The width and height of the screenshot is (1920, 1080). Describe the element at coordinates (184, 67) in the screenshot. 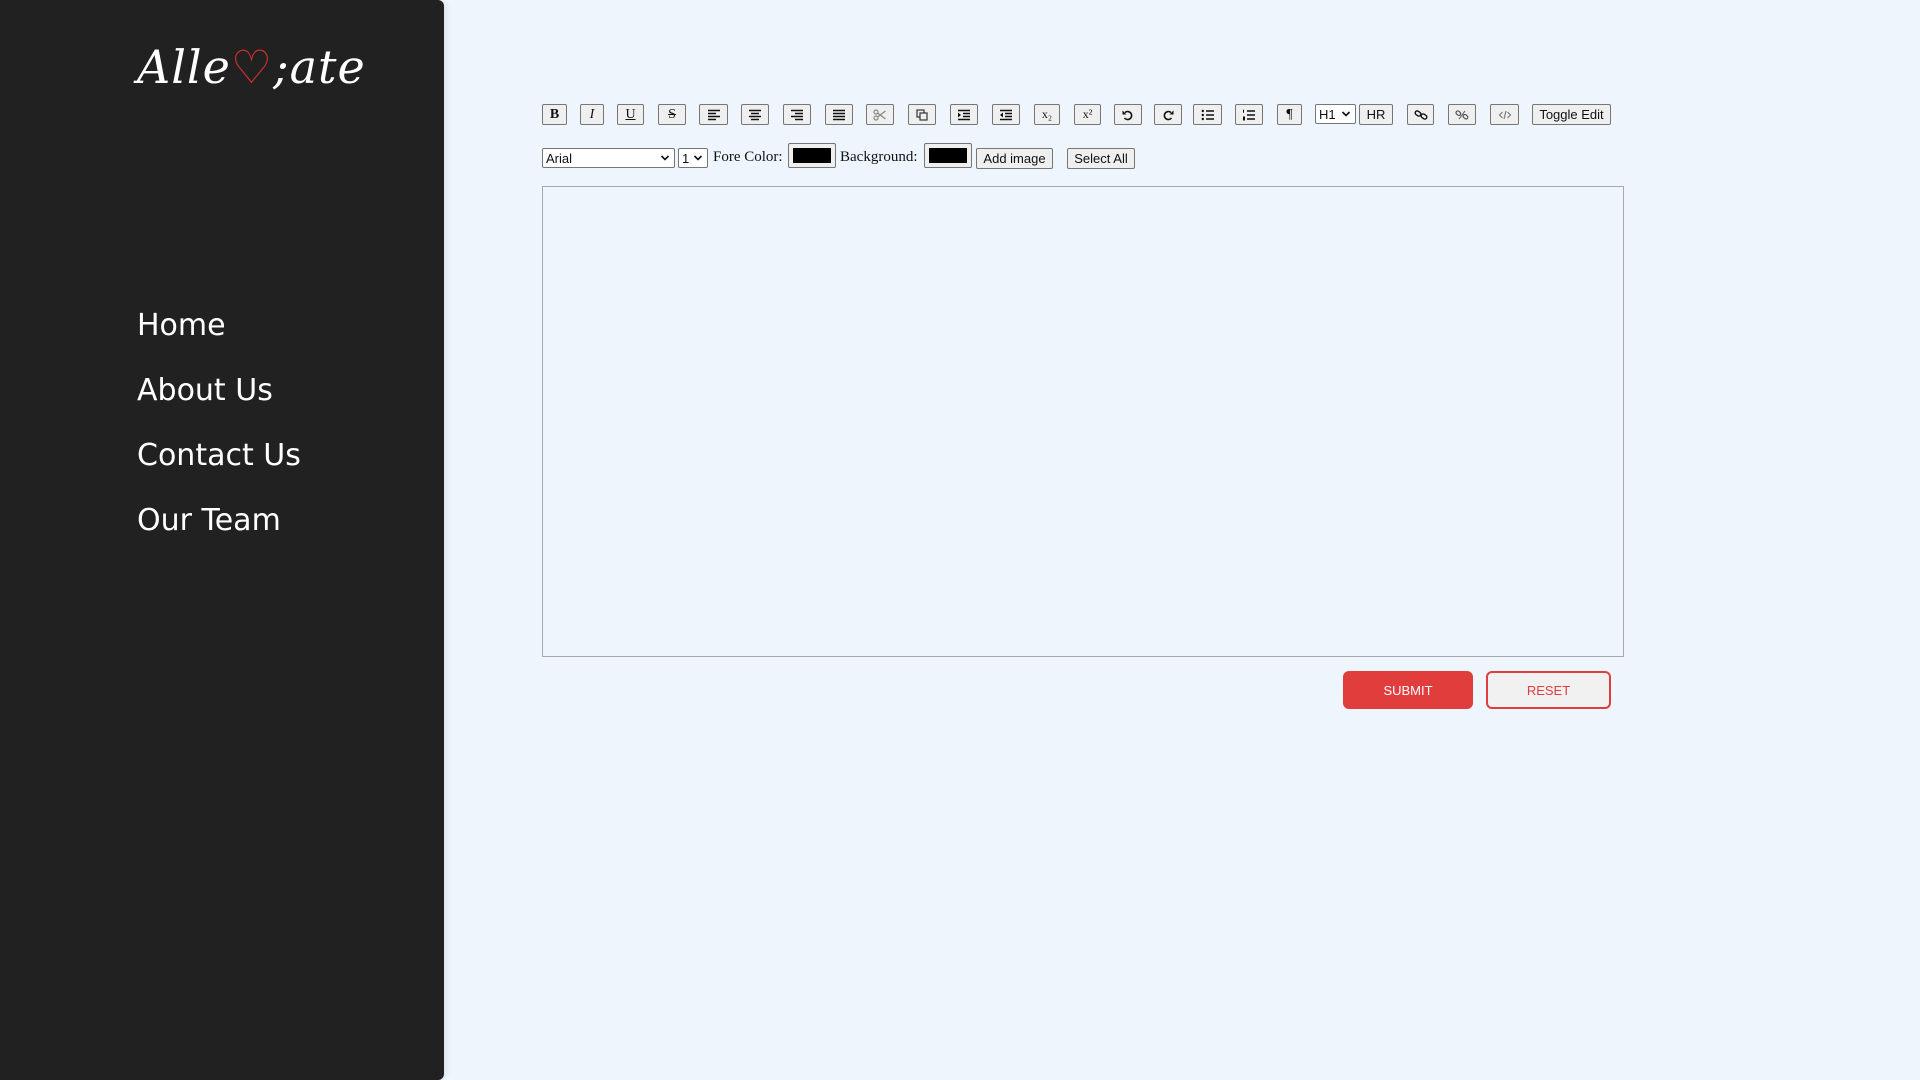

I see `logo-text-start: Alle` at that location.